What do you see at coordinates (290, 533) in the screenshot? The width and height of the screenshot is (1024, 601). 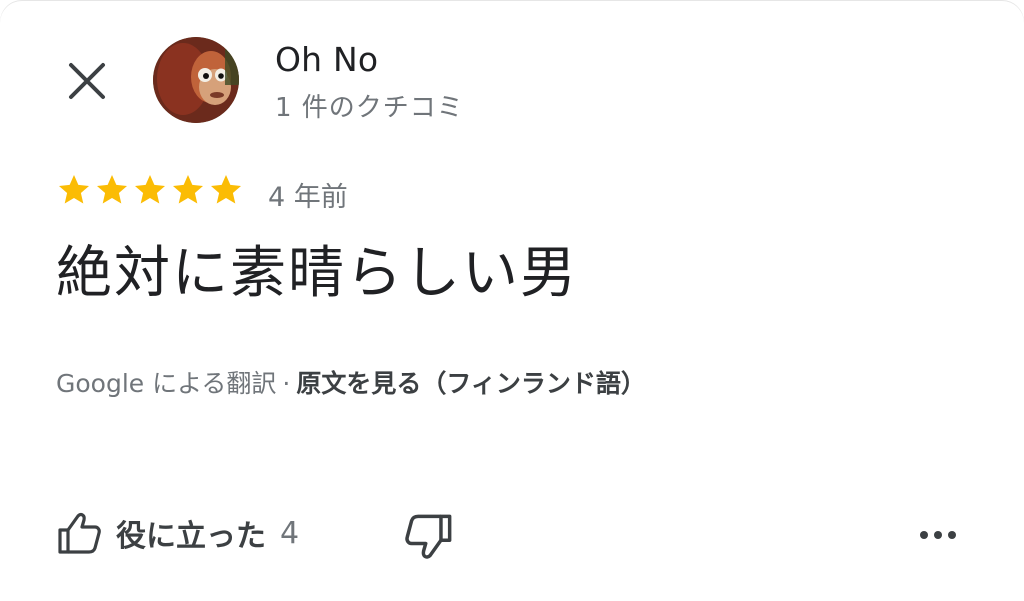 I see `helpful-count: 4` at bounding box center [290, 533].